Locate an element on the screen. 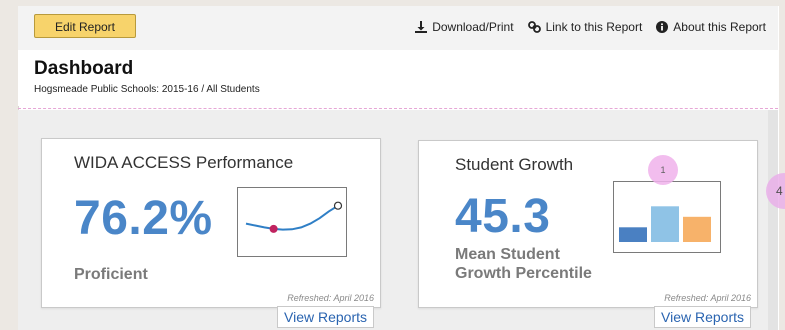 The image size is (785, 330). growth-bars is located at coordinates (665, 224).